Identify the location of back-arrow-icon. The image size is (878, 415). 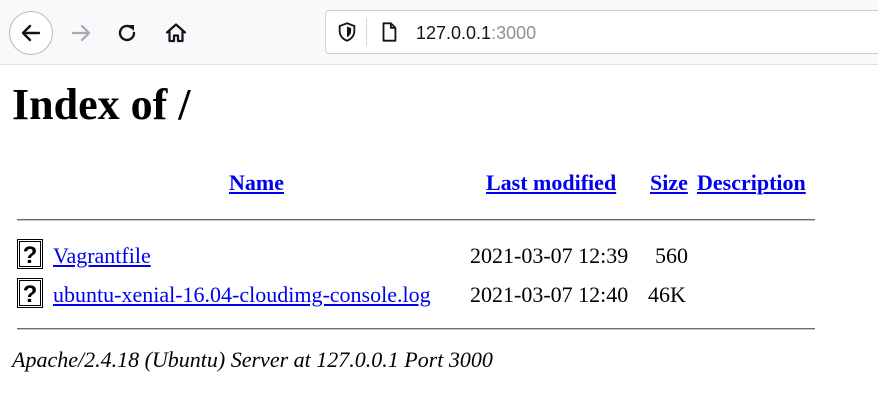
(31, 33).